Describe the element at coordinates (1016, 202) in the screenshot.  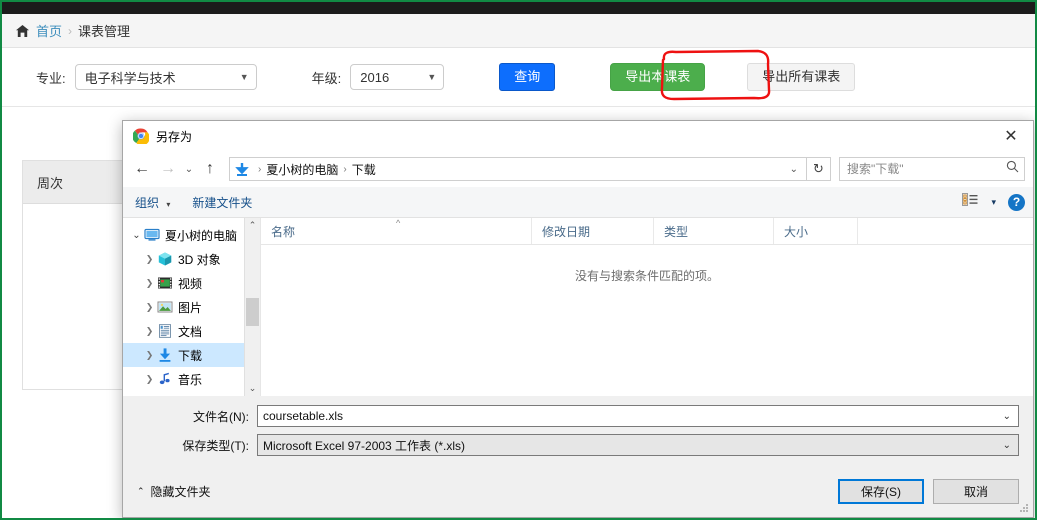
I see `help-icon: ?` at that location.